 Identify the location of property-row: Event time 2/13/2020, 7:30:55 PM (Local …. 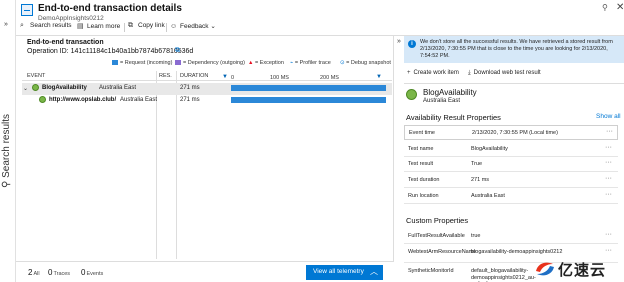
(511, 132).